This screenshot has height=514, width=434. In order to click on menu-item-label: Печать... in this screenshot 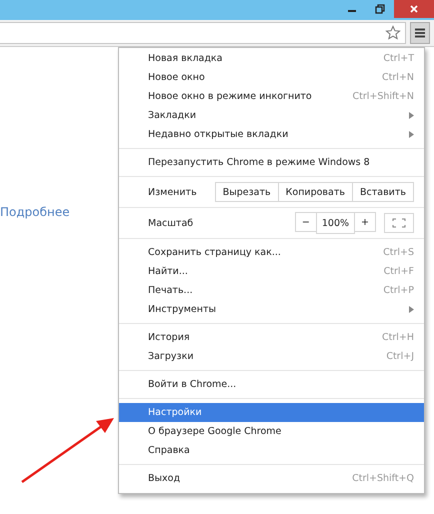, I will do `click(171, 290)`.